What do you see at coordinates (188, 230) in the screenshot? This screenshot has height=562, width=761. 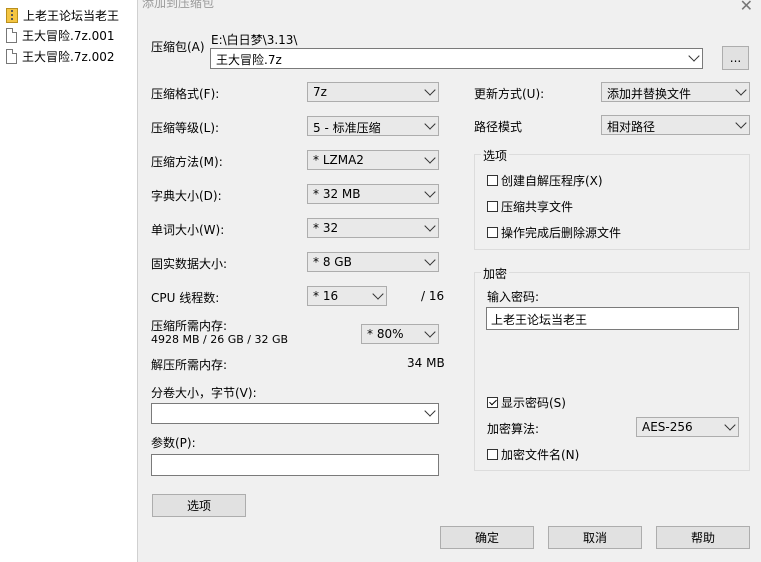 I see `word-label: 单词大小(W):` at bounding box center [188, 230].